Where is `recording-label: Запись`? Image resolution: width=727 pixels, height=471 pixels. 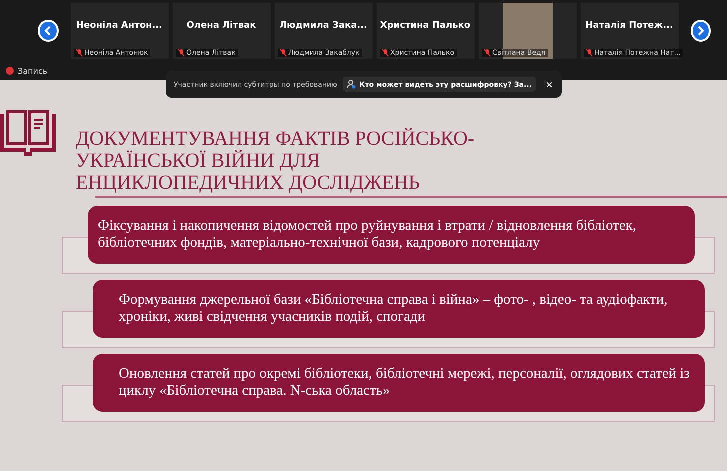
recording-label: Запись is located at coordinates (33, 71).